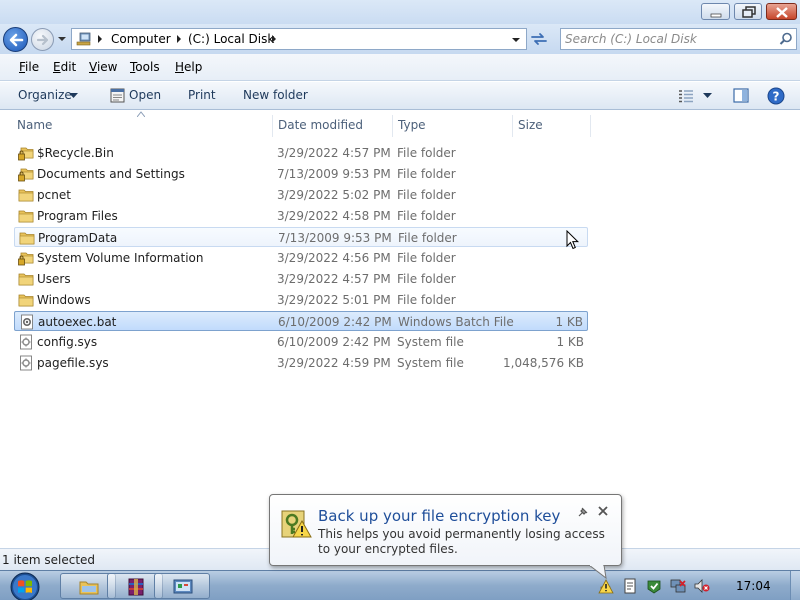 The image size is (800, 600). I want to click on minimize-button, so click(715, 11).